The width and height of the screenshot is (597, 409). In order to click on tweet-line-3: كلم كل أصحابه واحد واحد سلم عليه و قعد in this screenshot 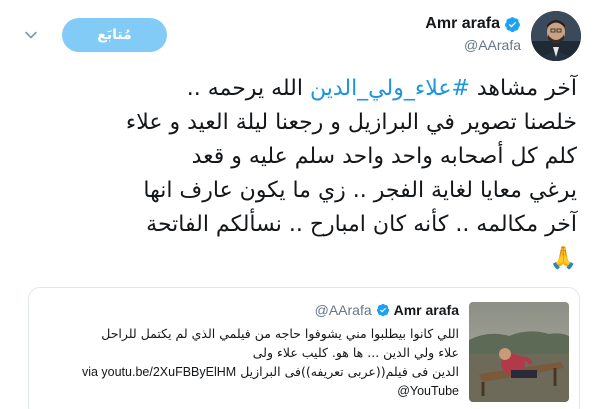, I will do `click(384, 156)`.